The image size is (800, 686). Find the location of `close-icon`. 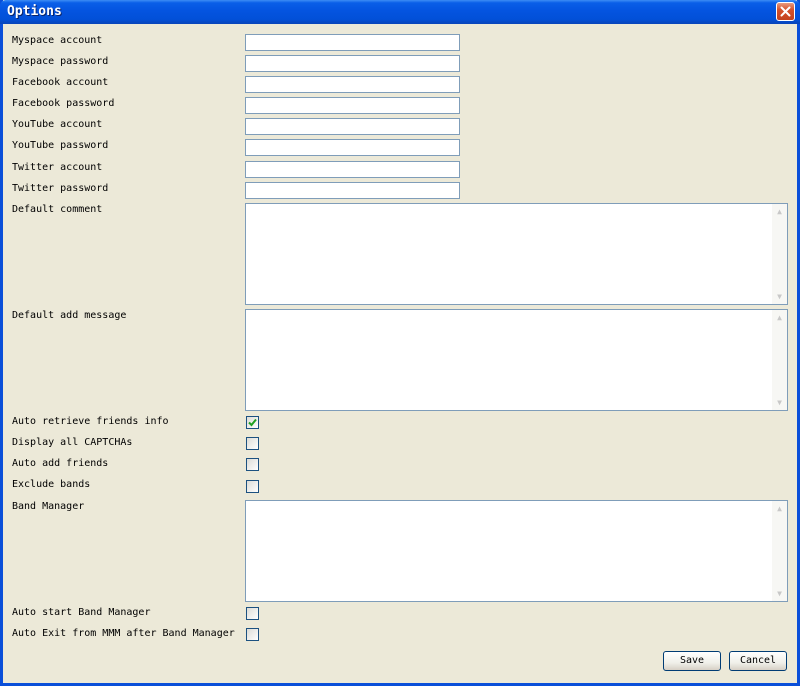

close-icon is located at coordinates (785, 11).